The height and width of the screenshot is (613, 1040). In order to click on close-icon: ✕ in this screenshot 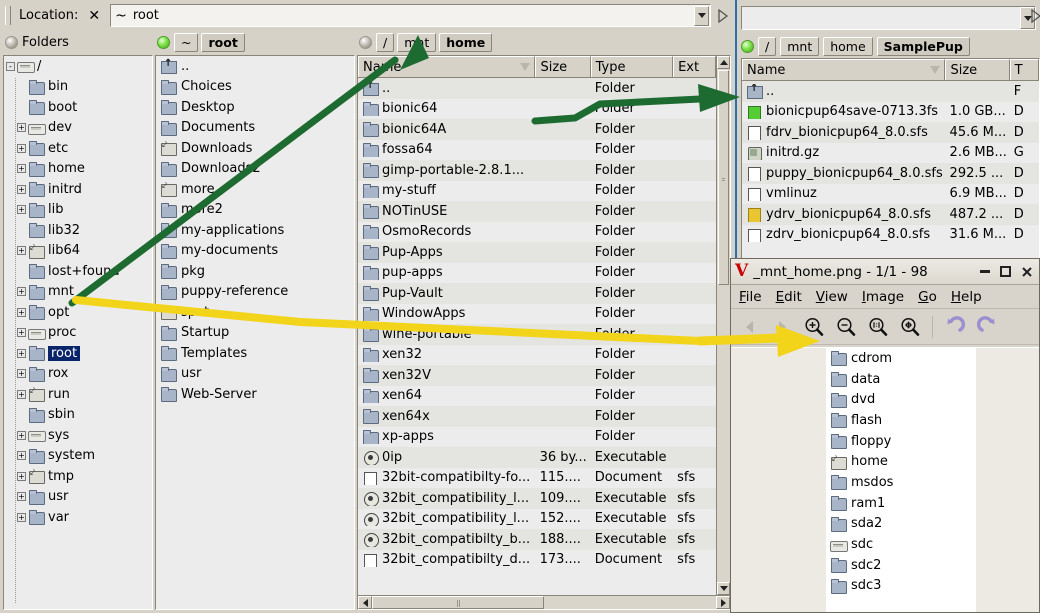, I will do `click(94, 16)`.